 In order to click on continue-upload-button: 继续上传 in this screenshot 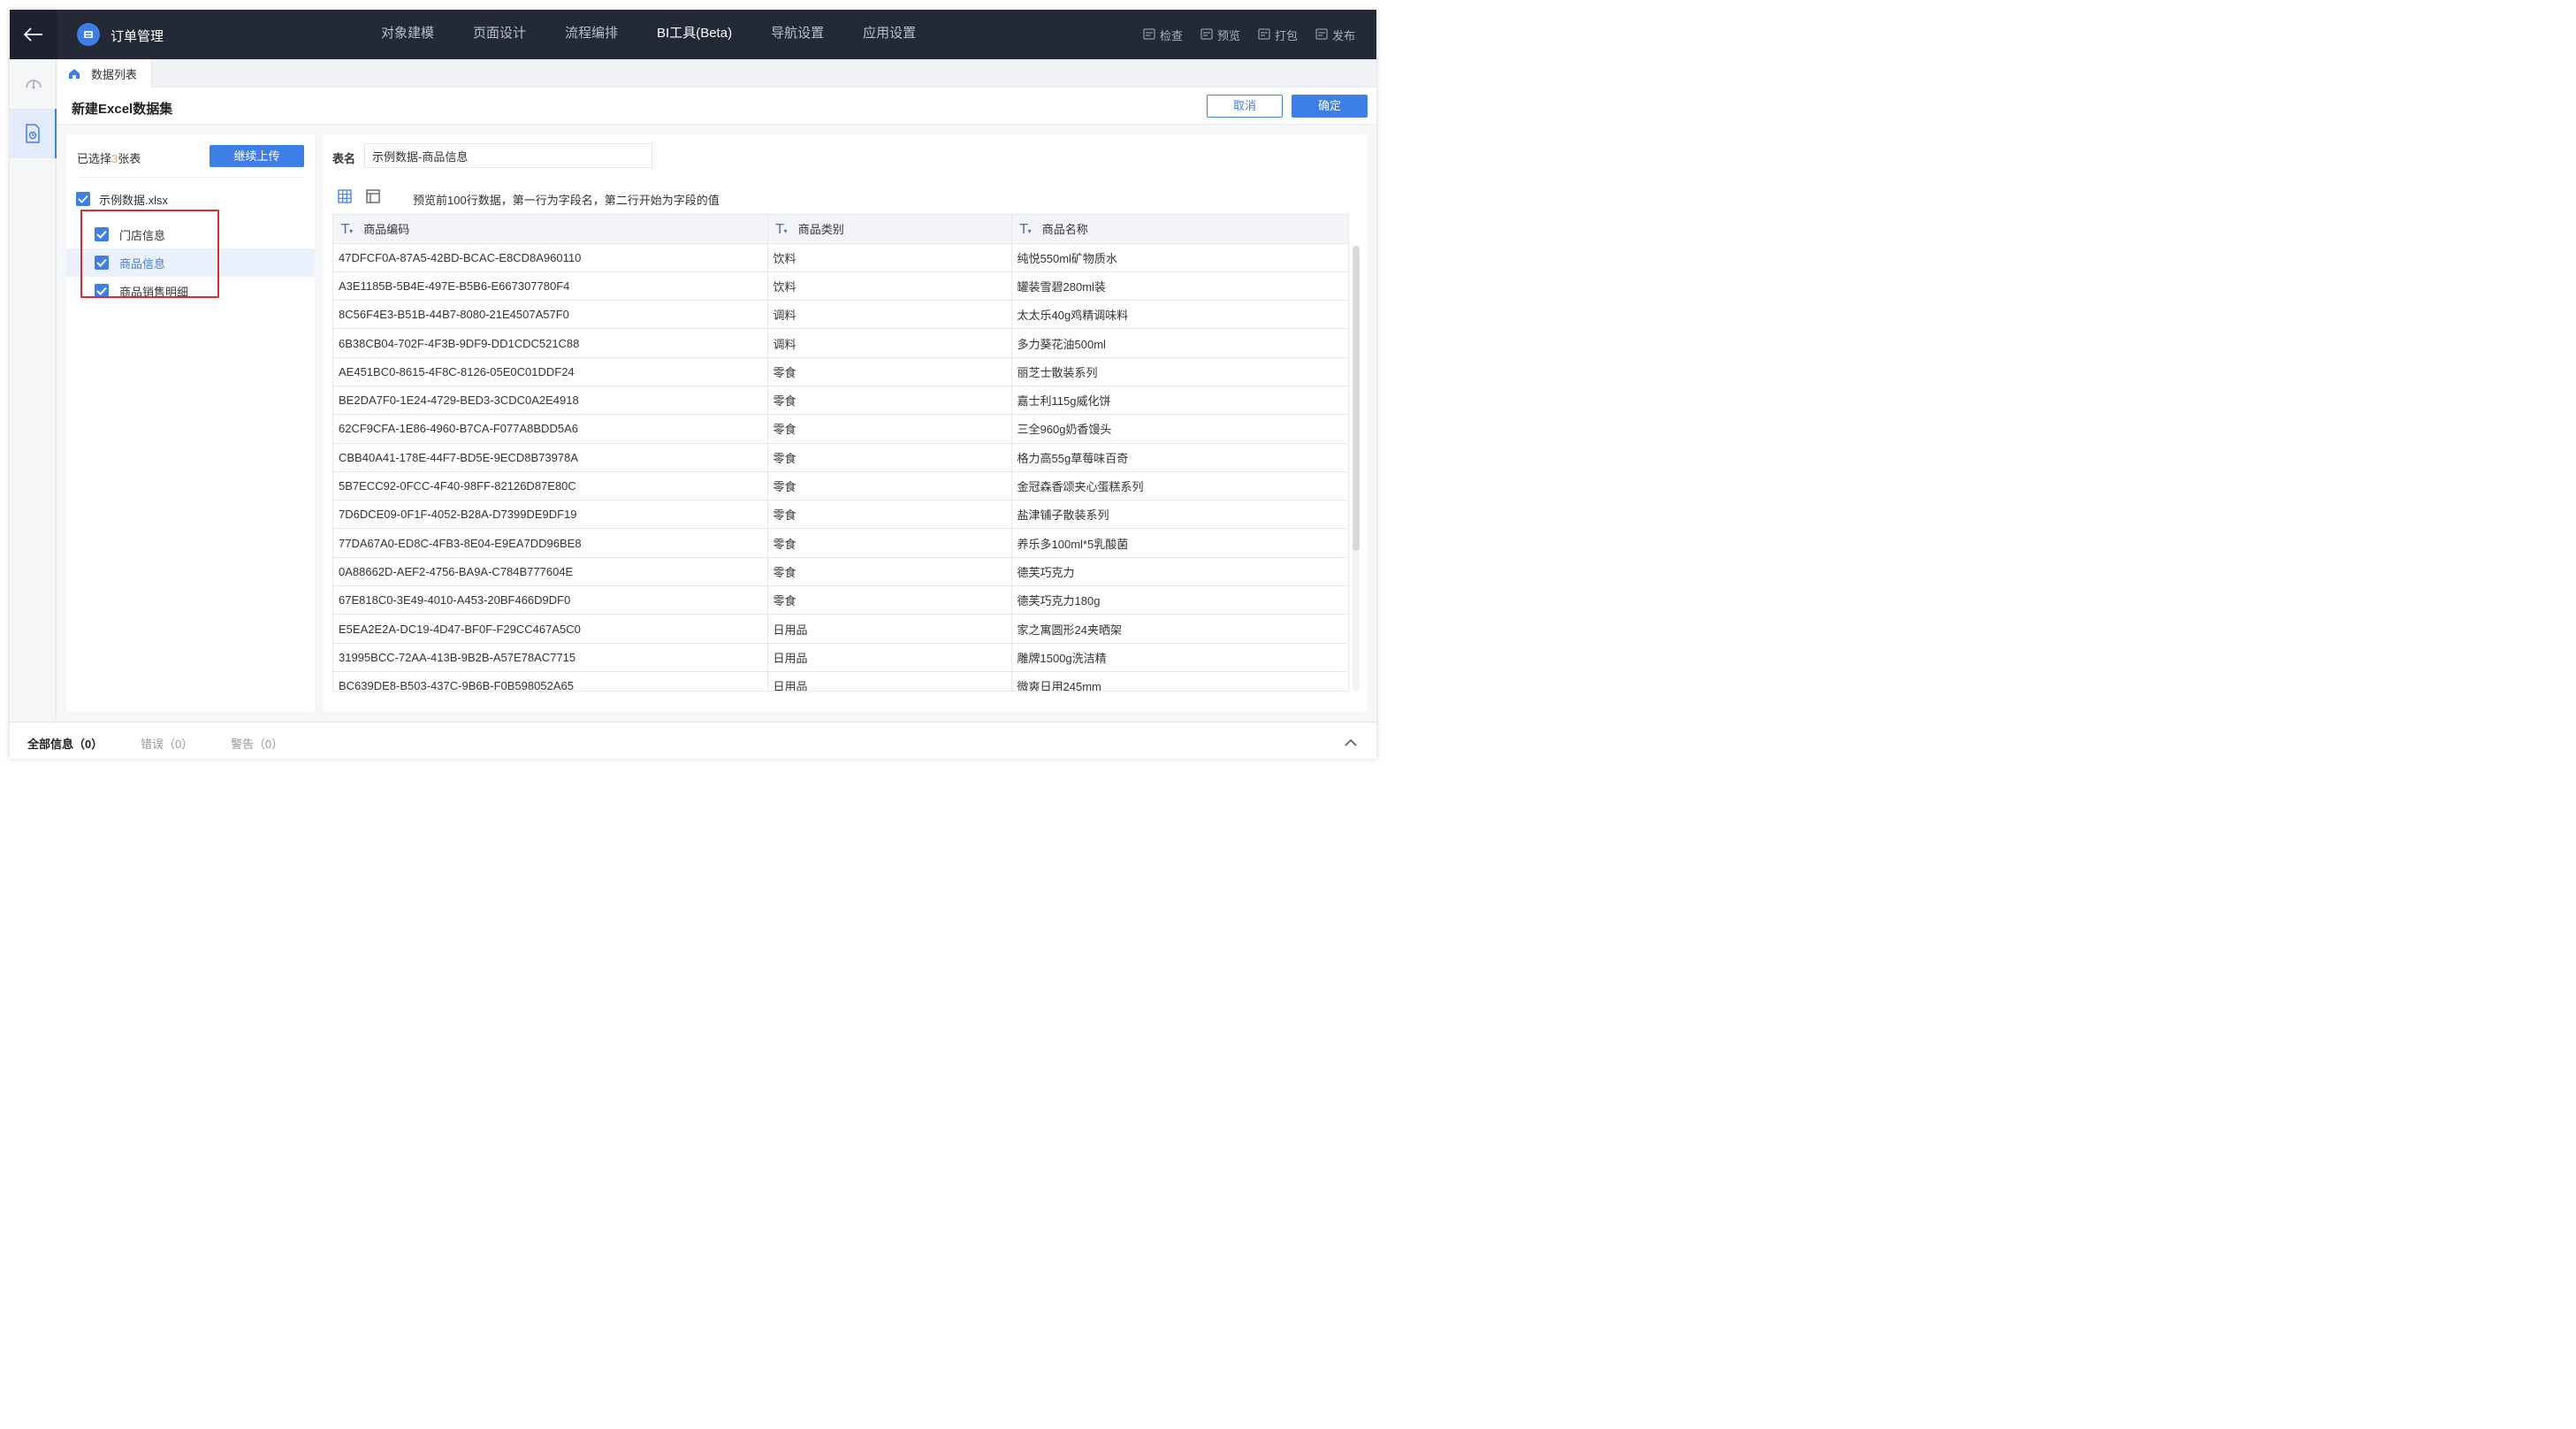, I will do `click(257, 156)`.